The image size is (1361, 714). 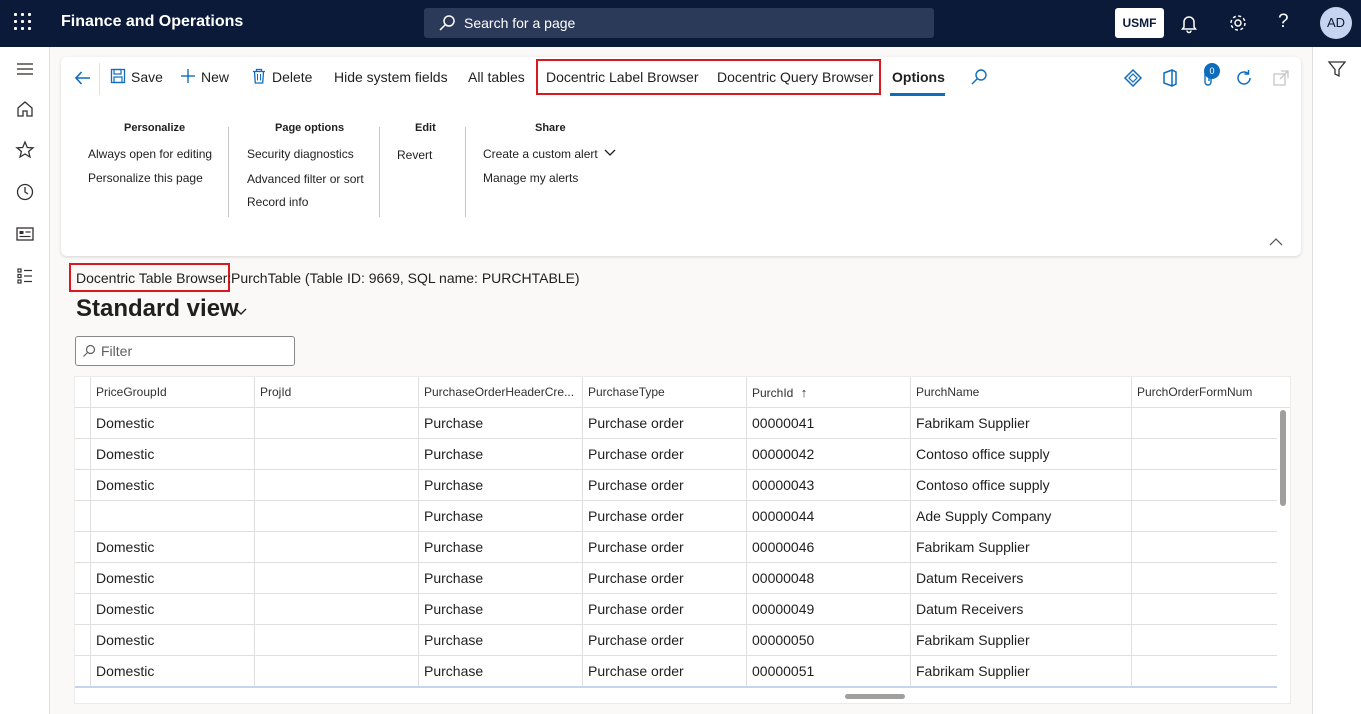 What do you see at coordinates (25, 109) in the screenshot?
I see `home-icon` at bounding box center [25, 109].